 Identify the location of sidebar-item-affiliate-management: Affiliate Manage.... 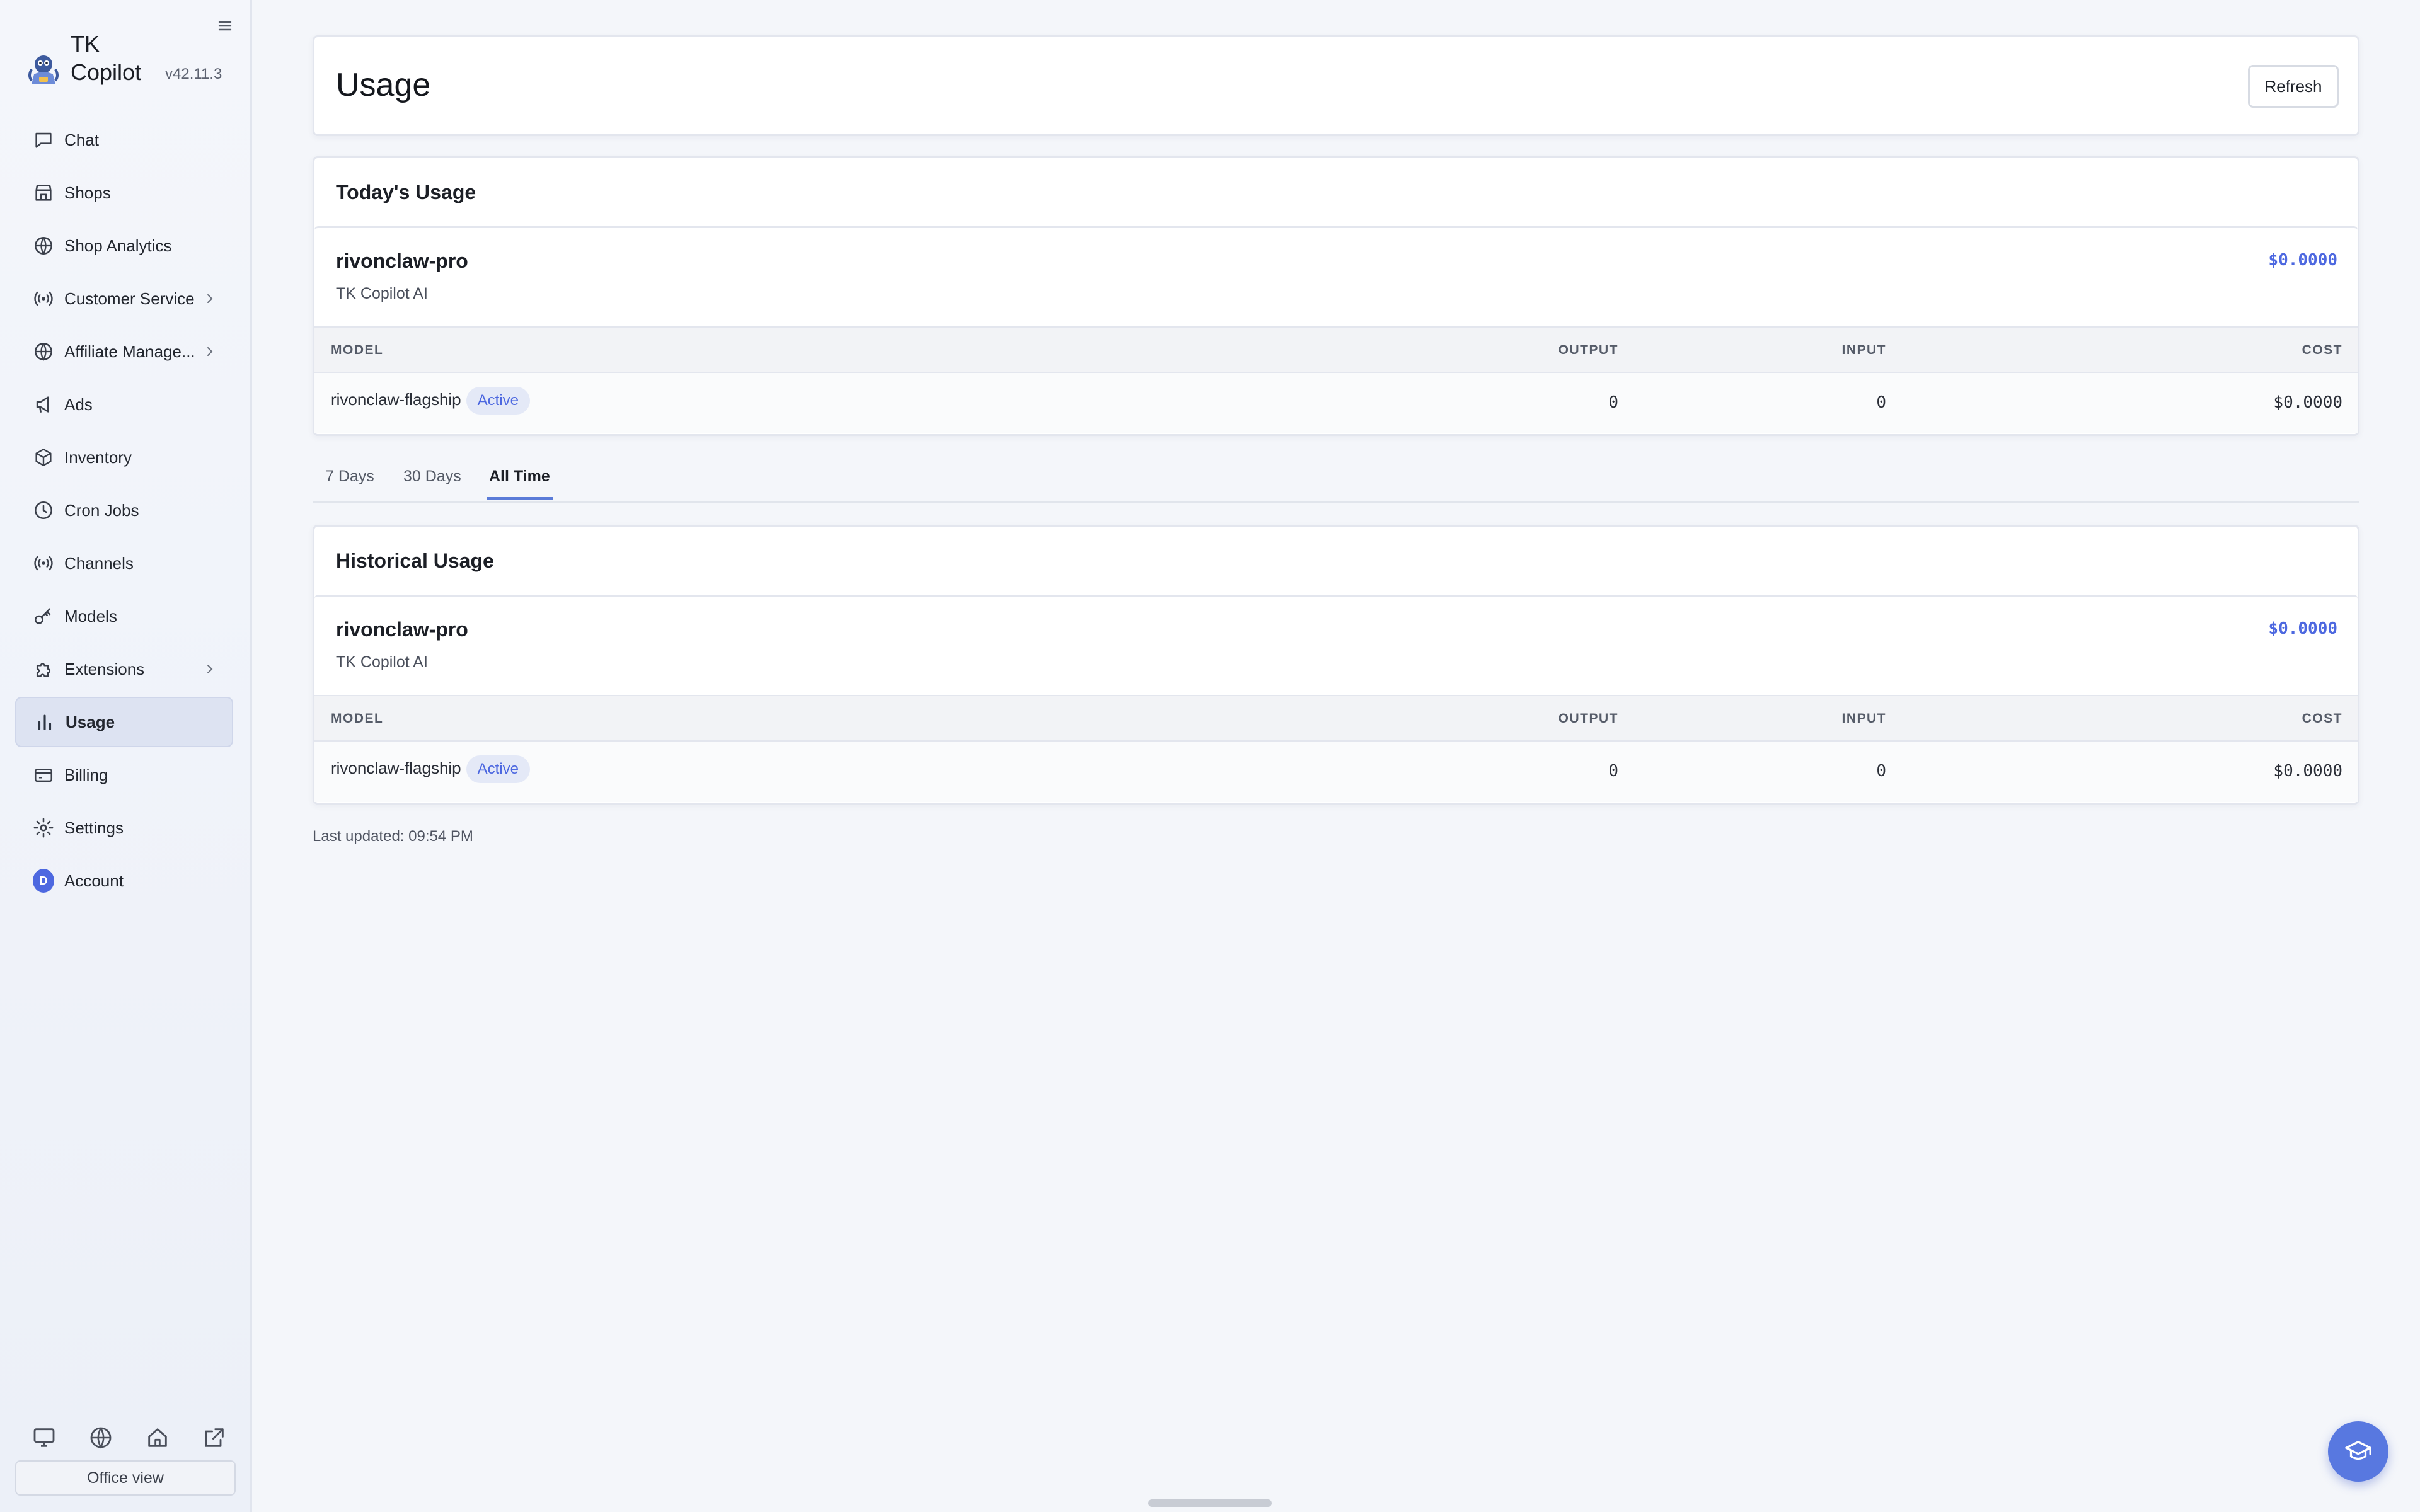
(124, 351).